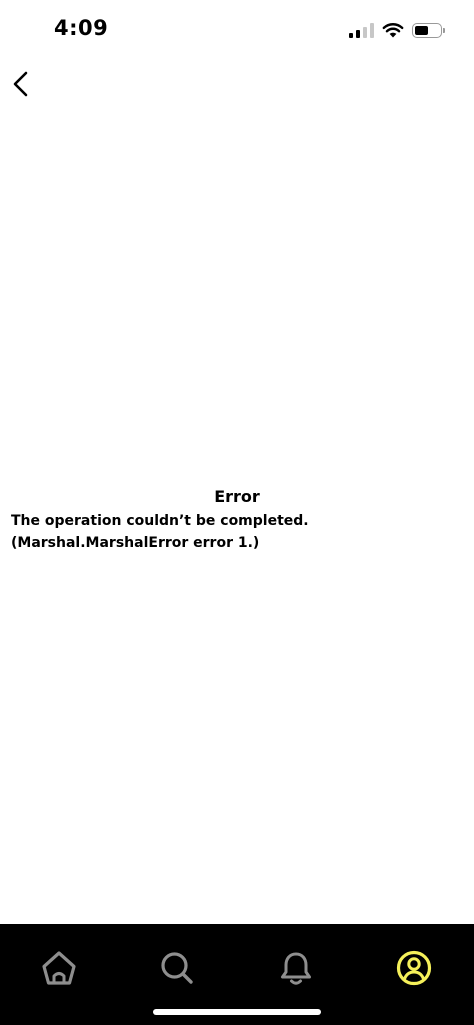  What do you see at coordinates (237, 30) in the screenshot?
I see `status-bar: 4:09` at bounding box center [237, 30].